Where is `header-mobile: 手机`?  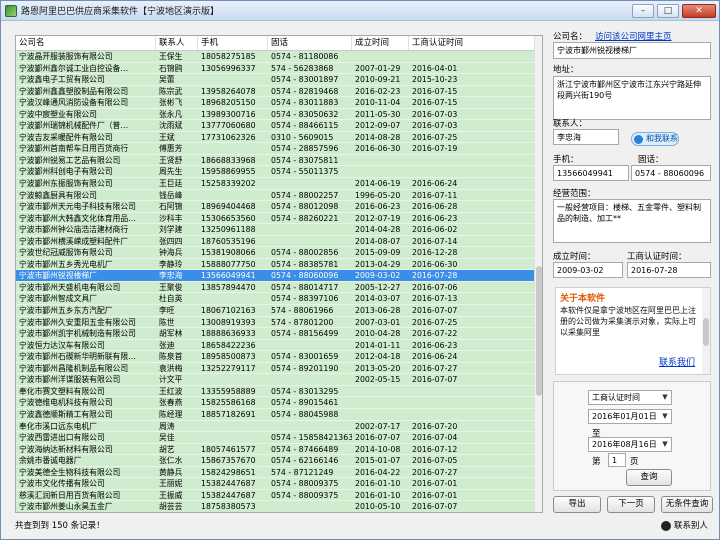
header-mobile: 手机 is located at coordinates (233, 43).